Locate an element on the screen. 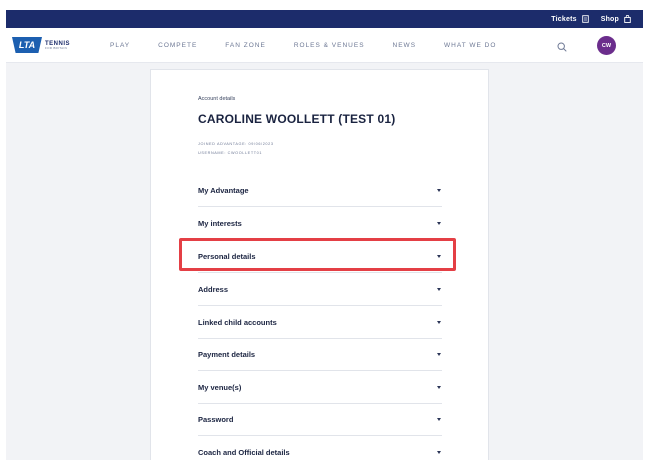 The width and height of the screenshot is (647, 460). lta-logo: LTA TENNIS FOR BRITAIN is located at coordinates (54, 45).